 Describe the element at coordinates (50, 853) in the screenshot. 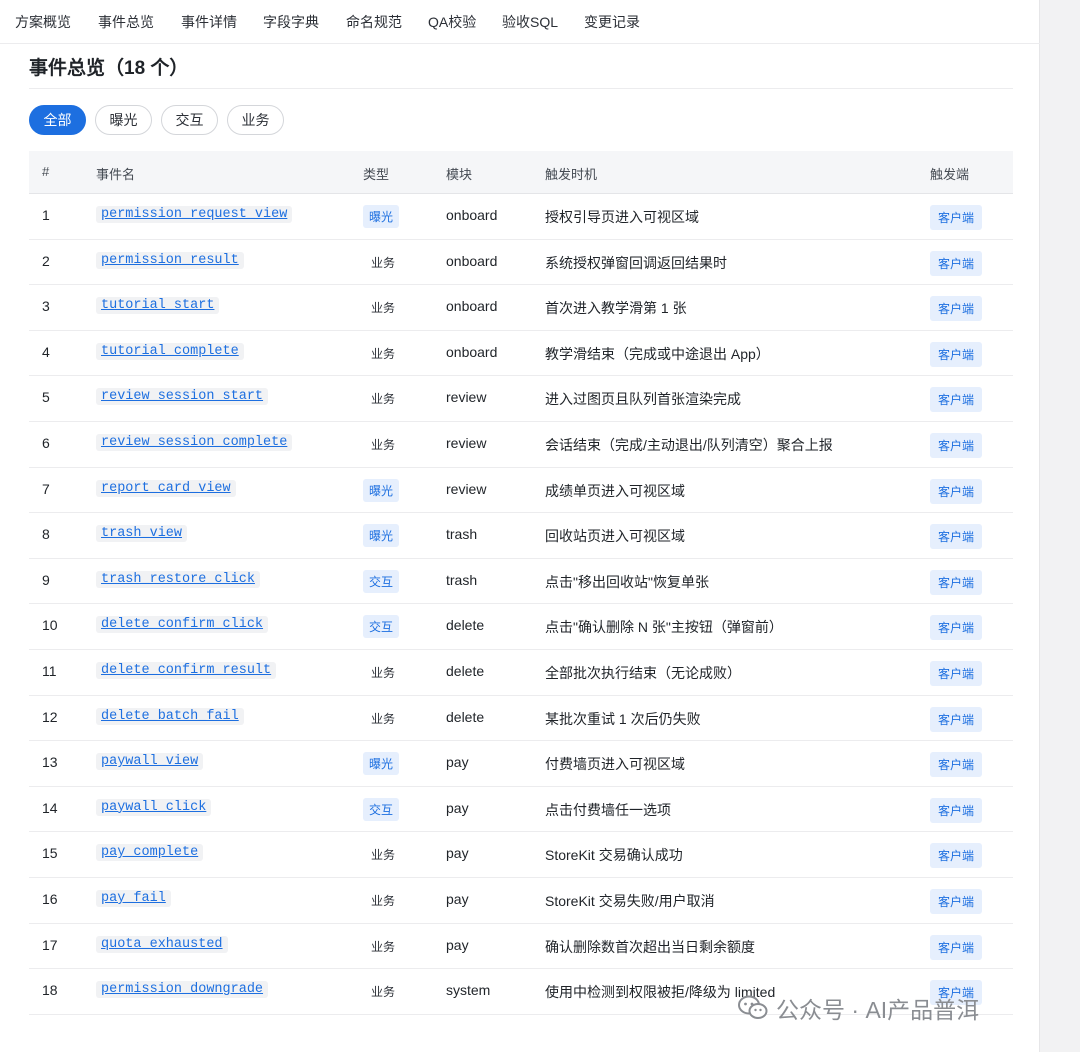

I see `row-index: 15` at that location.